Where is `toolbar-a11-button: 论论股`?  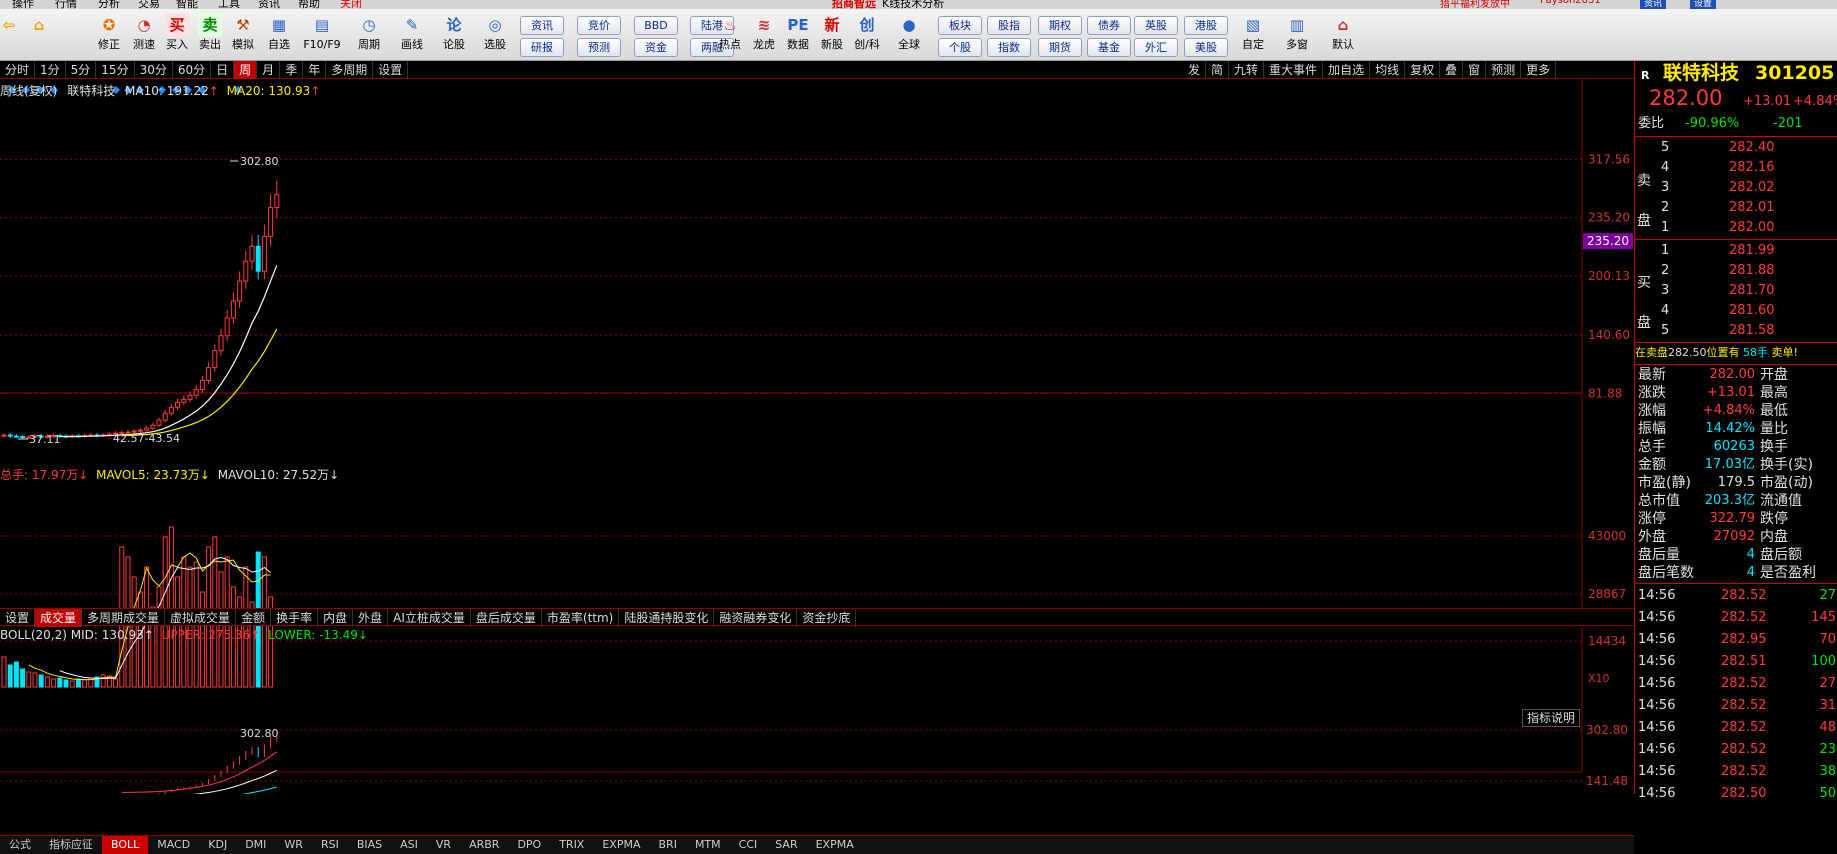 toolbar-a11-button: 论论股 is located at coordinates (454, 35).